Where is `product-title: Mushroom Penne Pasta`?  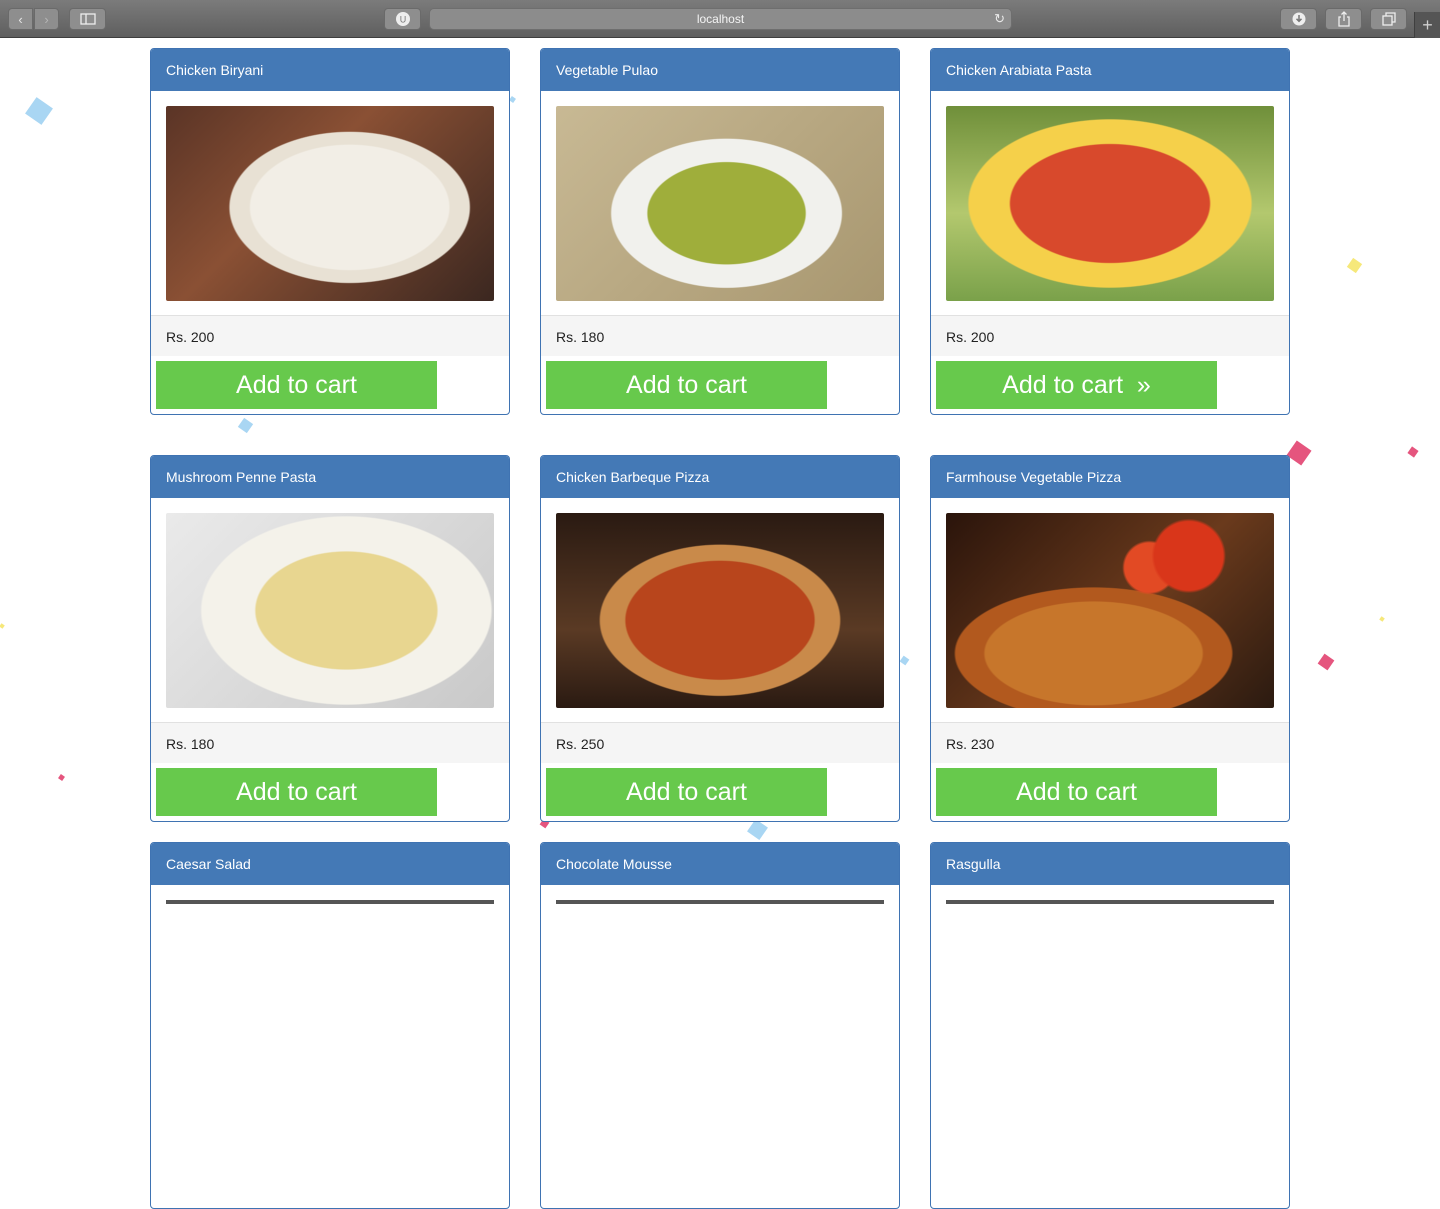 product-title: Mushroom Penne Pasta is located at coordinates (330, 477).